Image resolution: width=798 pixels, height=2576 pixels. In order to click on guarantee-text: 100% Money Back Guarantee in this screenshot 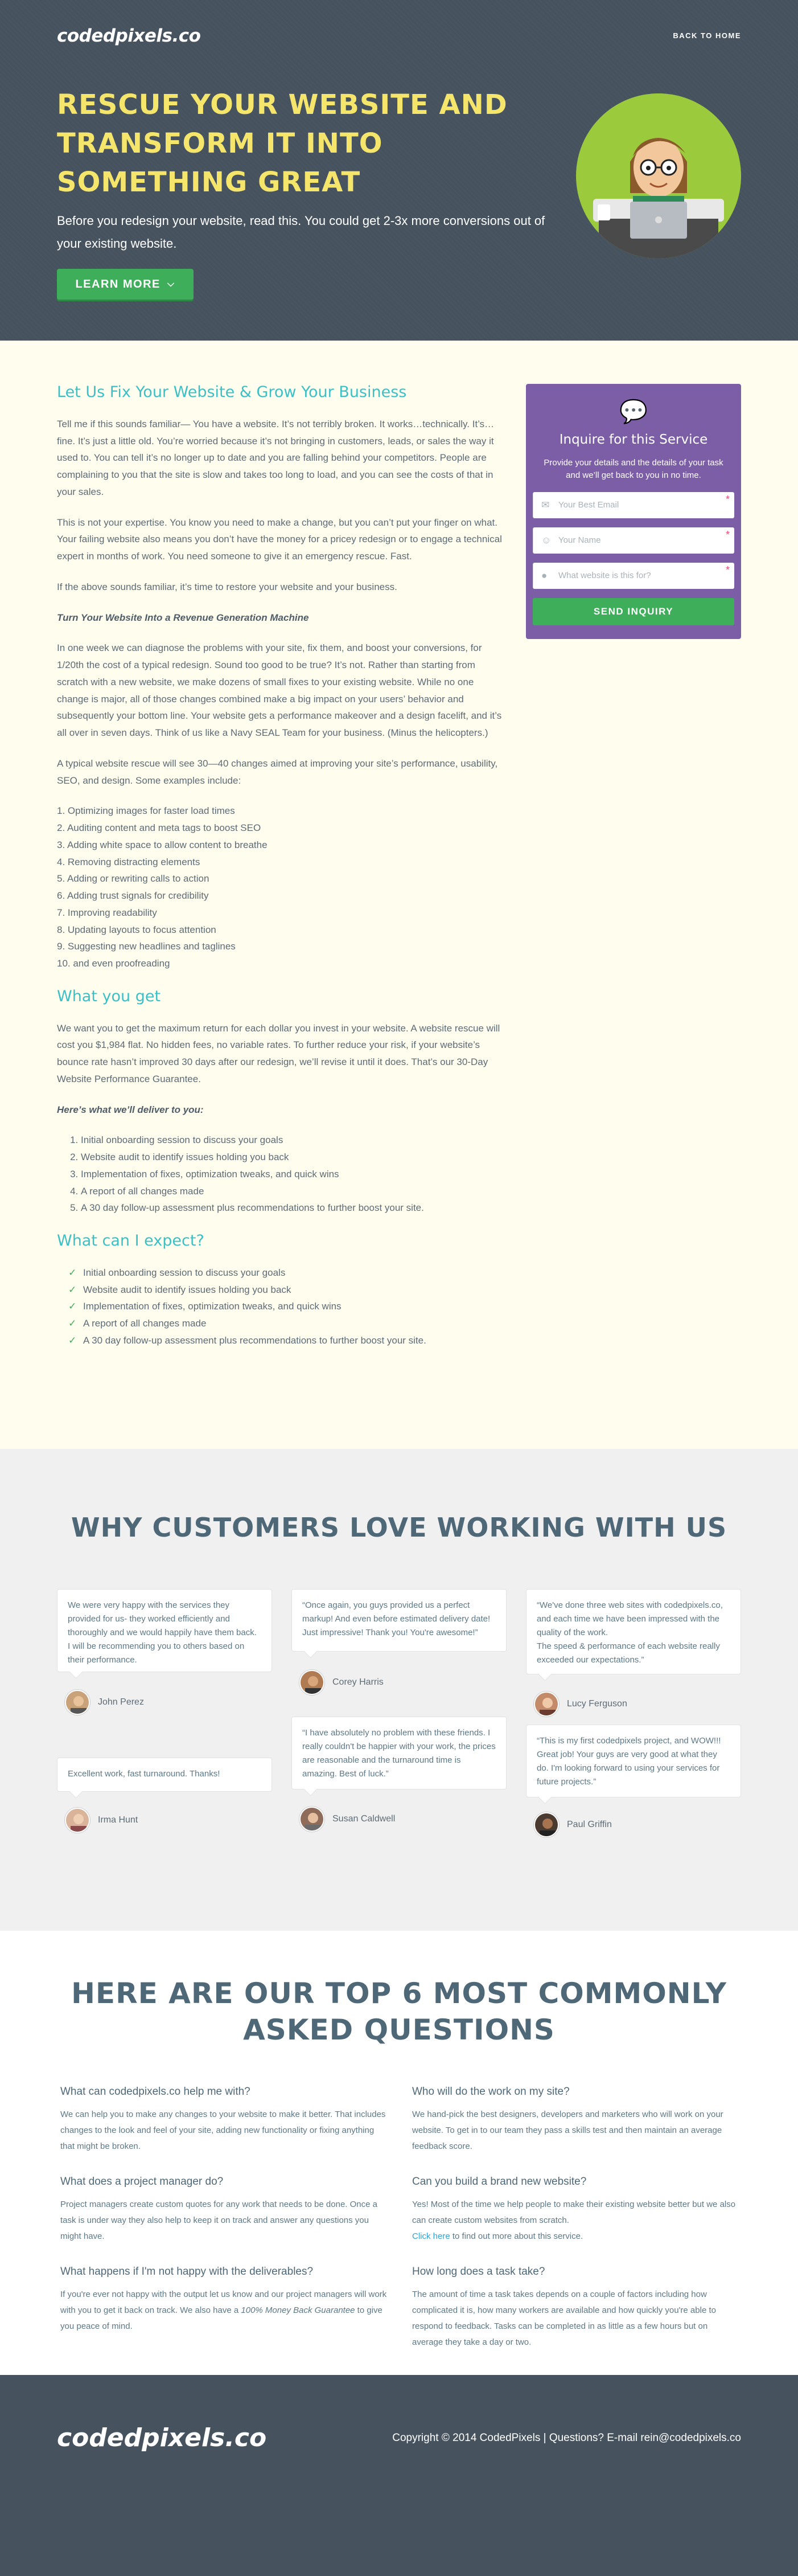, I will do `click(298, 2310)`.